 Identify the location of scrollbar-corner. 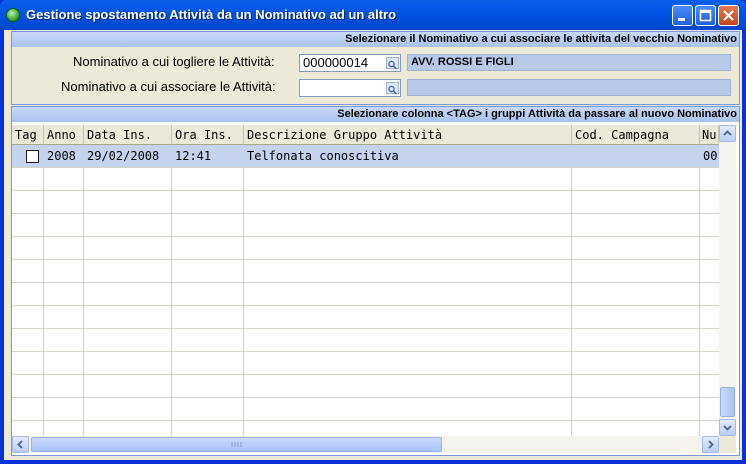
(727, 444).